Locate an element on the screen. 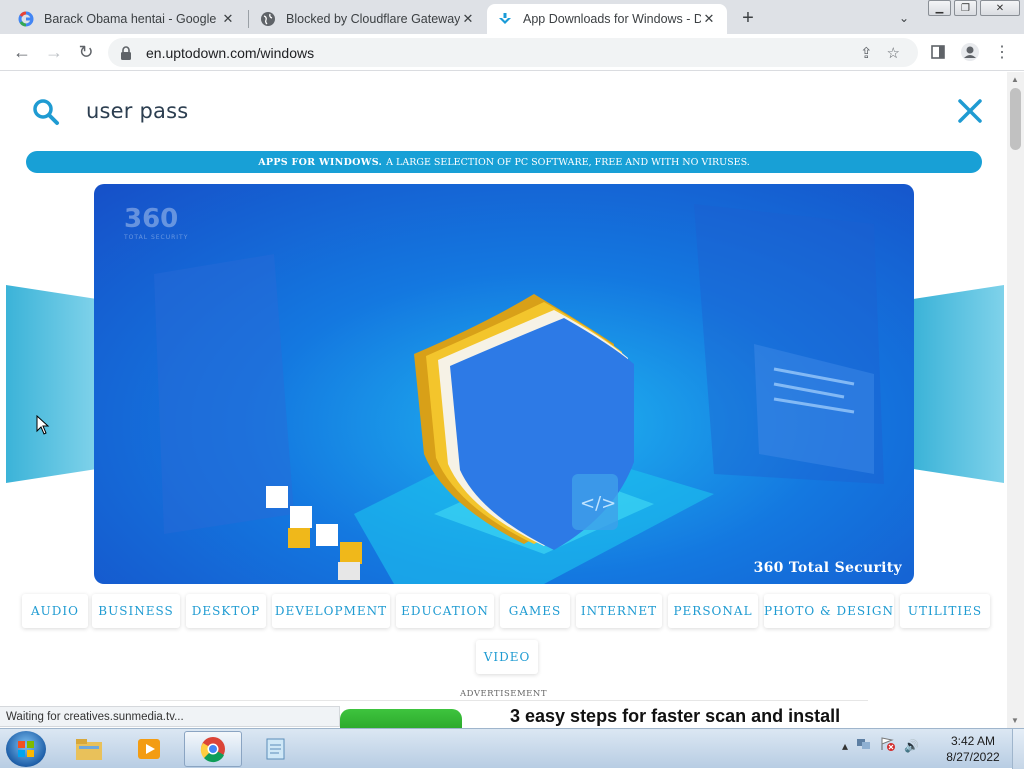 This screenshot has width=1024, height=769. close-icon is located at coordinates (970, 113).